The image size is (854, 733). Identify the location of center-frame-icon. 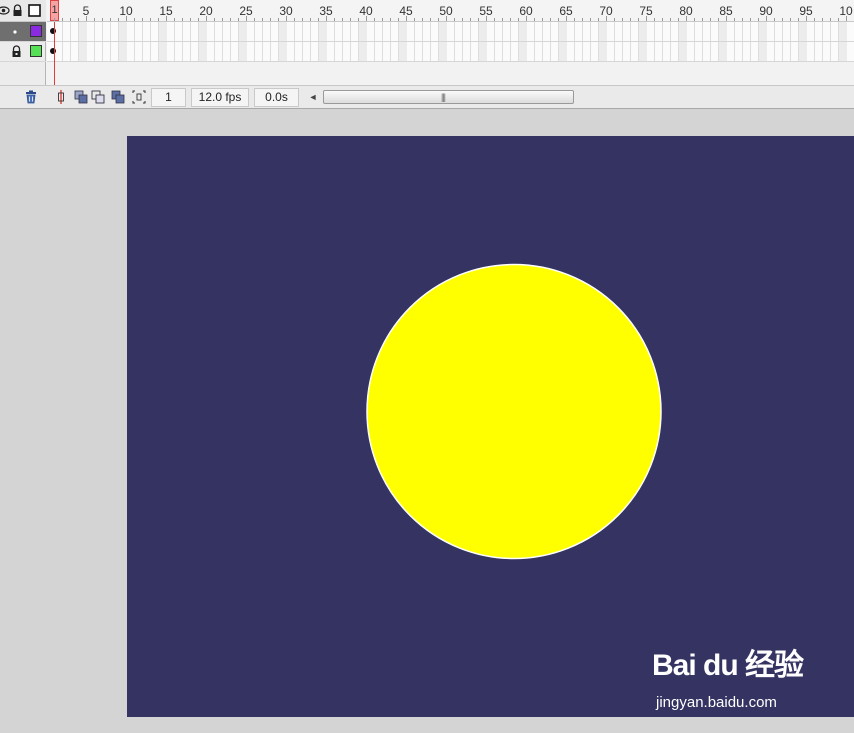
(61, 97).